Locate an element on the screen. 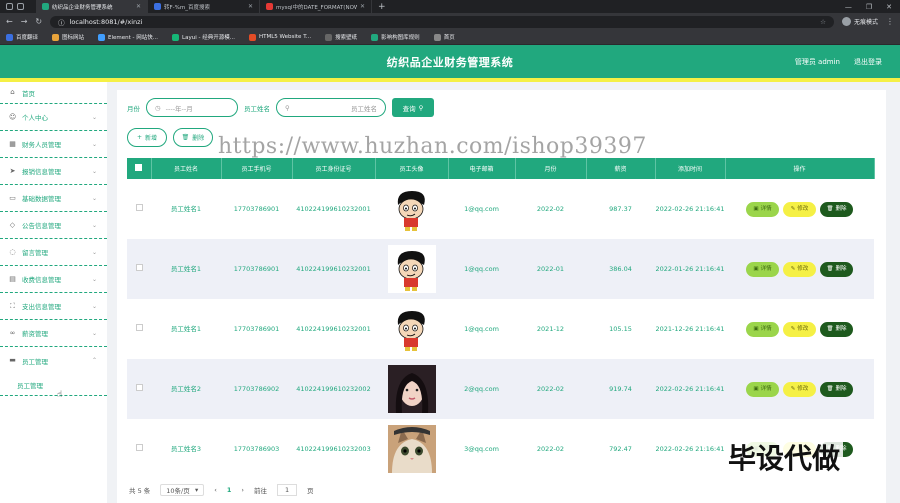 The image size is (900, 503). sidebar-item: ▦ 财务人员管理 ⌄ is located at coordinates (53, 144).